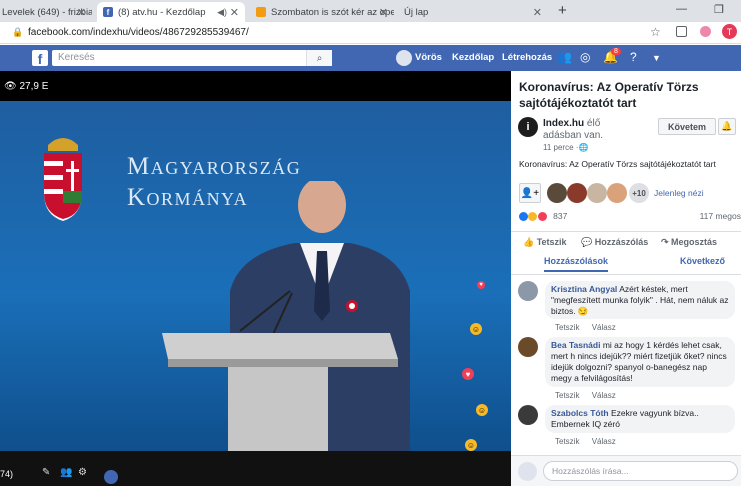 This screenshot has width=741, height=486. Describe the element at coordinates (468, 374) in the screenshot. I see `love-reaction-icon: ♥` at that location.